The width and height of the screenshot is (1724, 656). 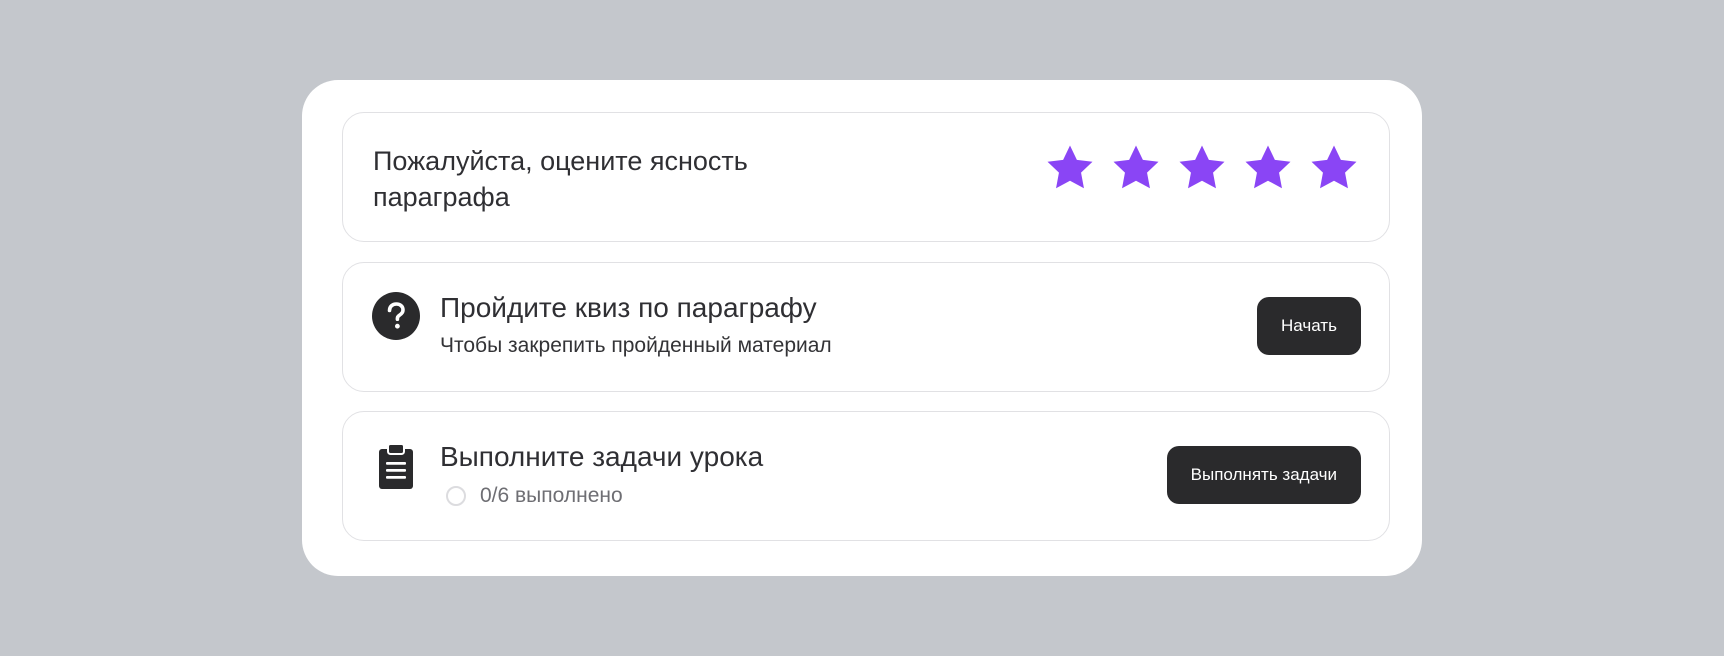 What do you see at coordinates (628, 307) in the screenshot?
I see `quiz-title: Пройдите квиз по параграфу` at bounding box center [628, 307].